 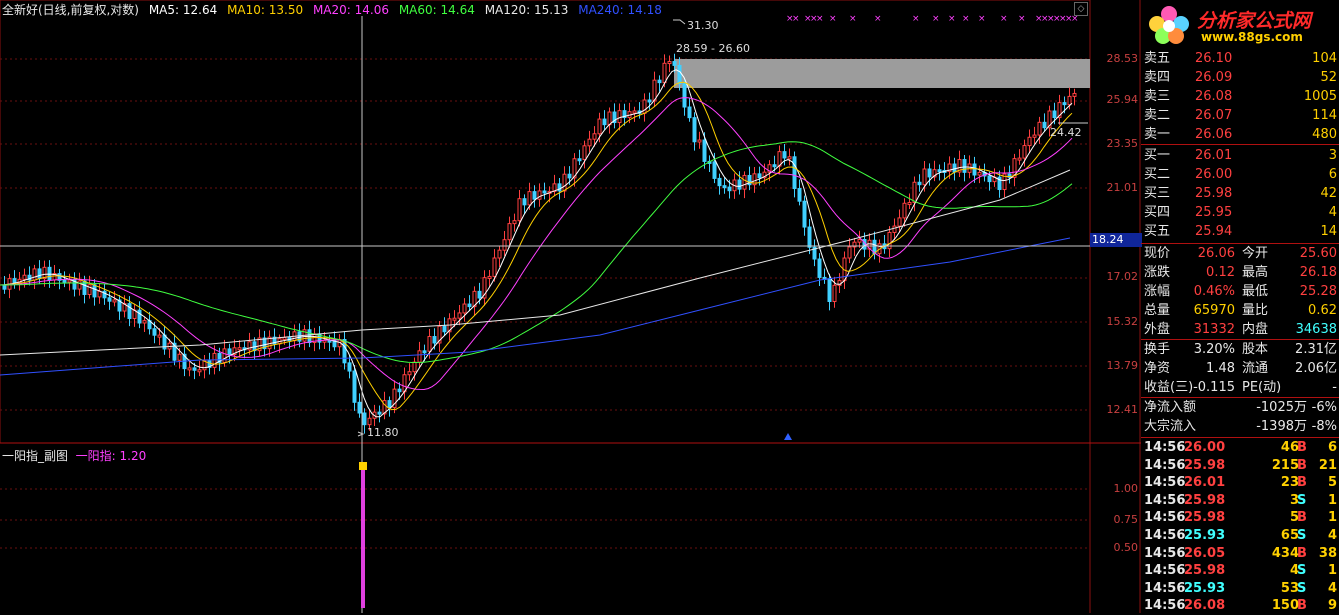 What do you see at coordinates (1122, 187) in the screenshot?
I see `y-axis-label: 21.01` at bounding box center [1122, 187].